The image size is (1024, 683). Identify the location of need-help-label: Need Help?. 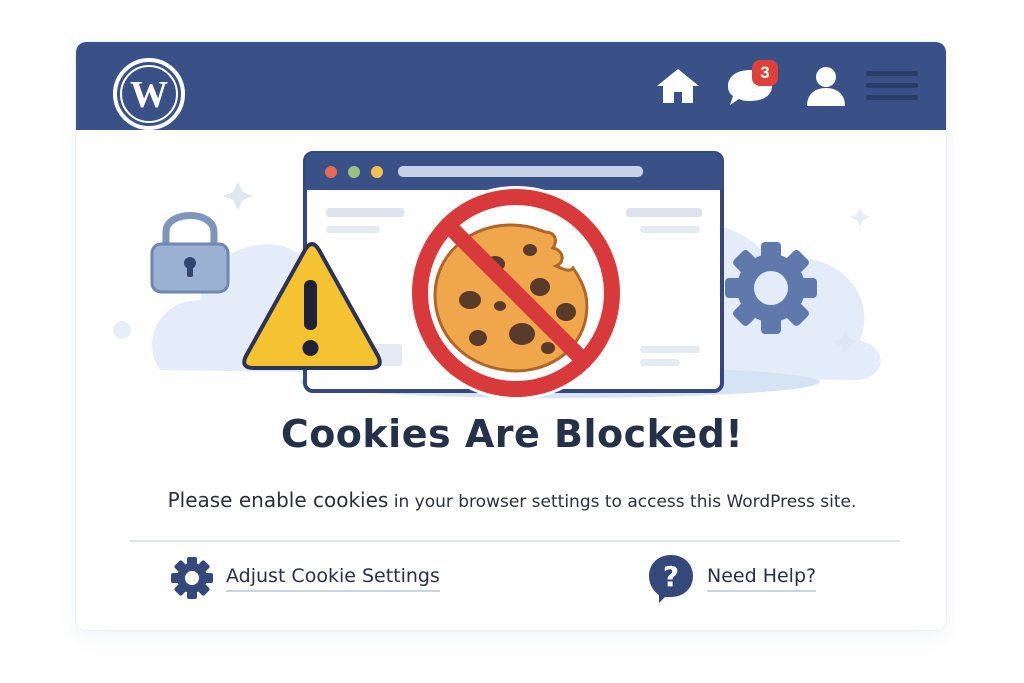
(762, 578).